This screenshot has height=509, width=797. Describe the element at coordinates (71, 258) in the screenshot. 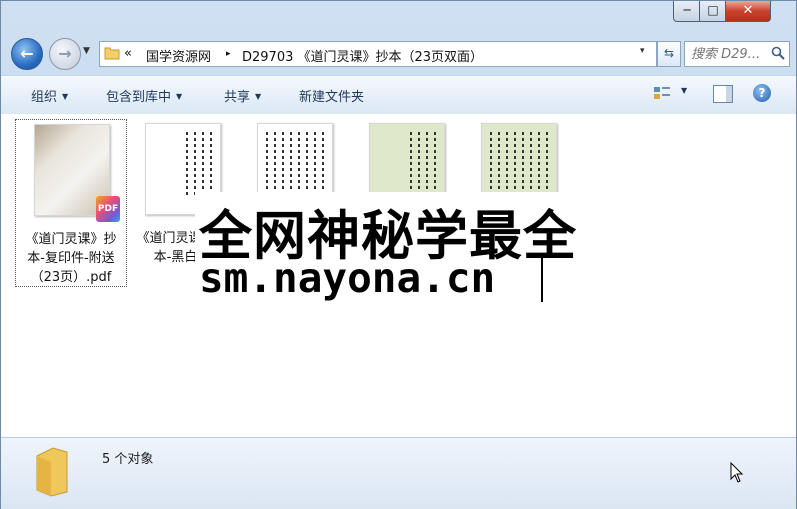

I see `file-name: 《道门灵课》抄本-复印件-附送（23页）.pdf` at that location.